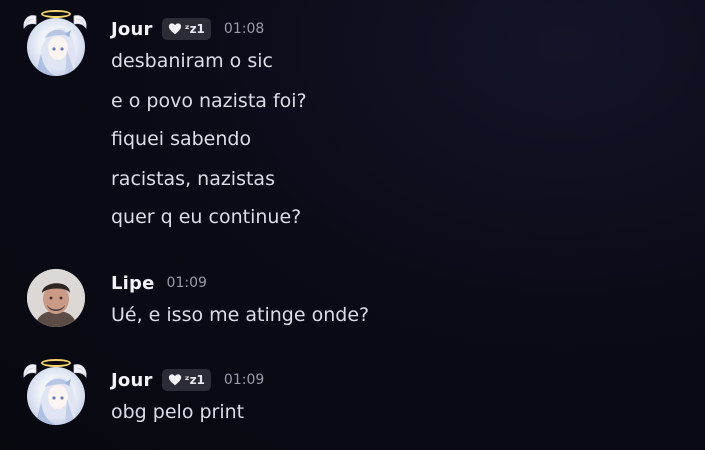 The height and width of the screenshot is (450, 705). I want to click on message-header: Jour ᶻz1 01:09, so click(187, 380).